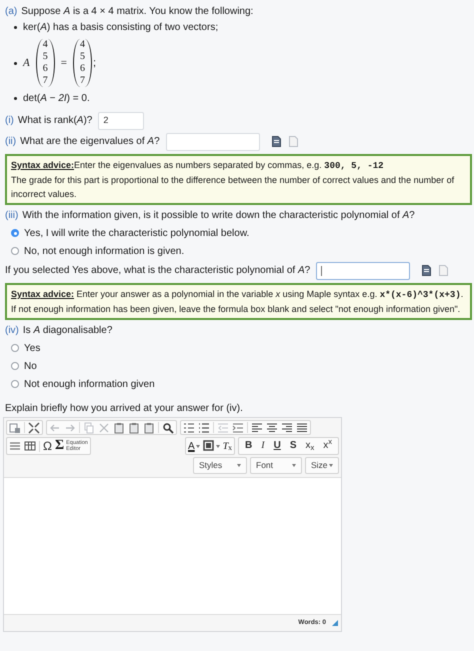 This screenshot has height=651, width=474. What do you see at coordinates (11, 216) in the screenshot?
I see `question-number: (iii)` at bounding box center [11, 216].